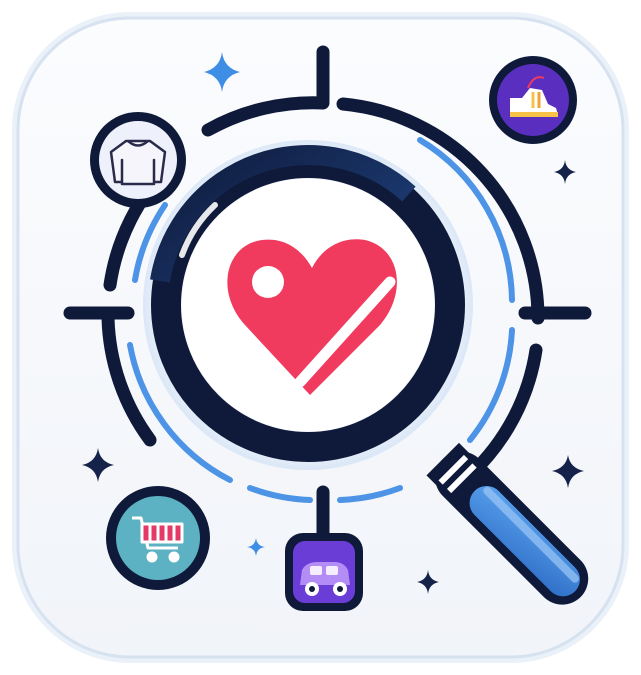  What do you see at coordinates (324, 572) in the screenshot?
I see `toy-car-badge` at bounding box center [324, 572].